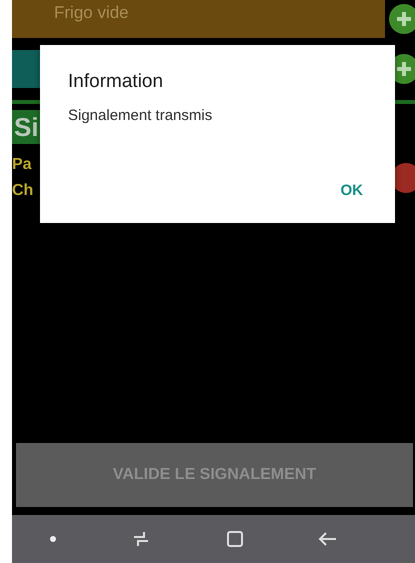 The height and width of the screenshot is (563, 415). I want to click on ok-button: OK, so click(351, 190).